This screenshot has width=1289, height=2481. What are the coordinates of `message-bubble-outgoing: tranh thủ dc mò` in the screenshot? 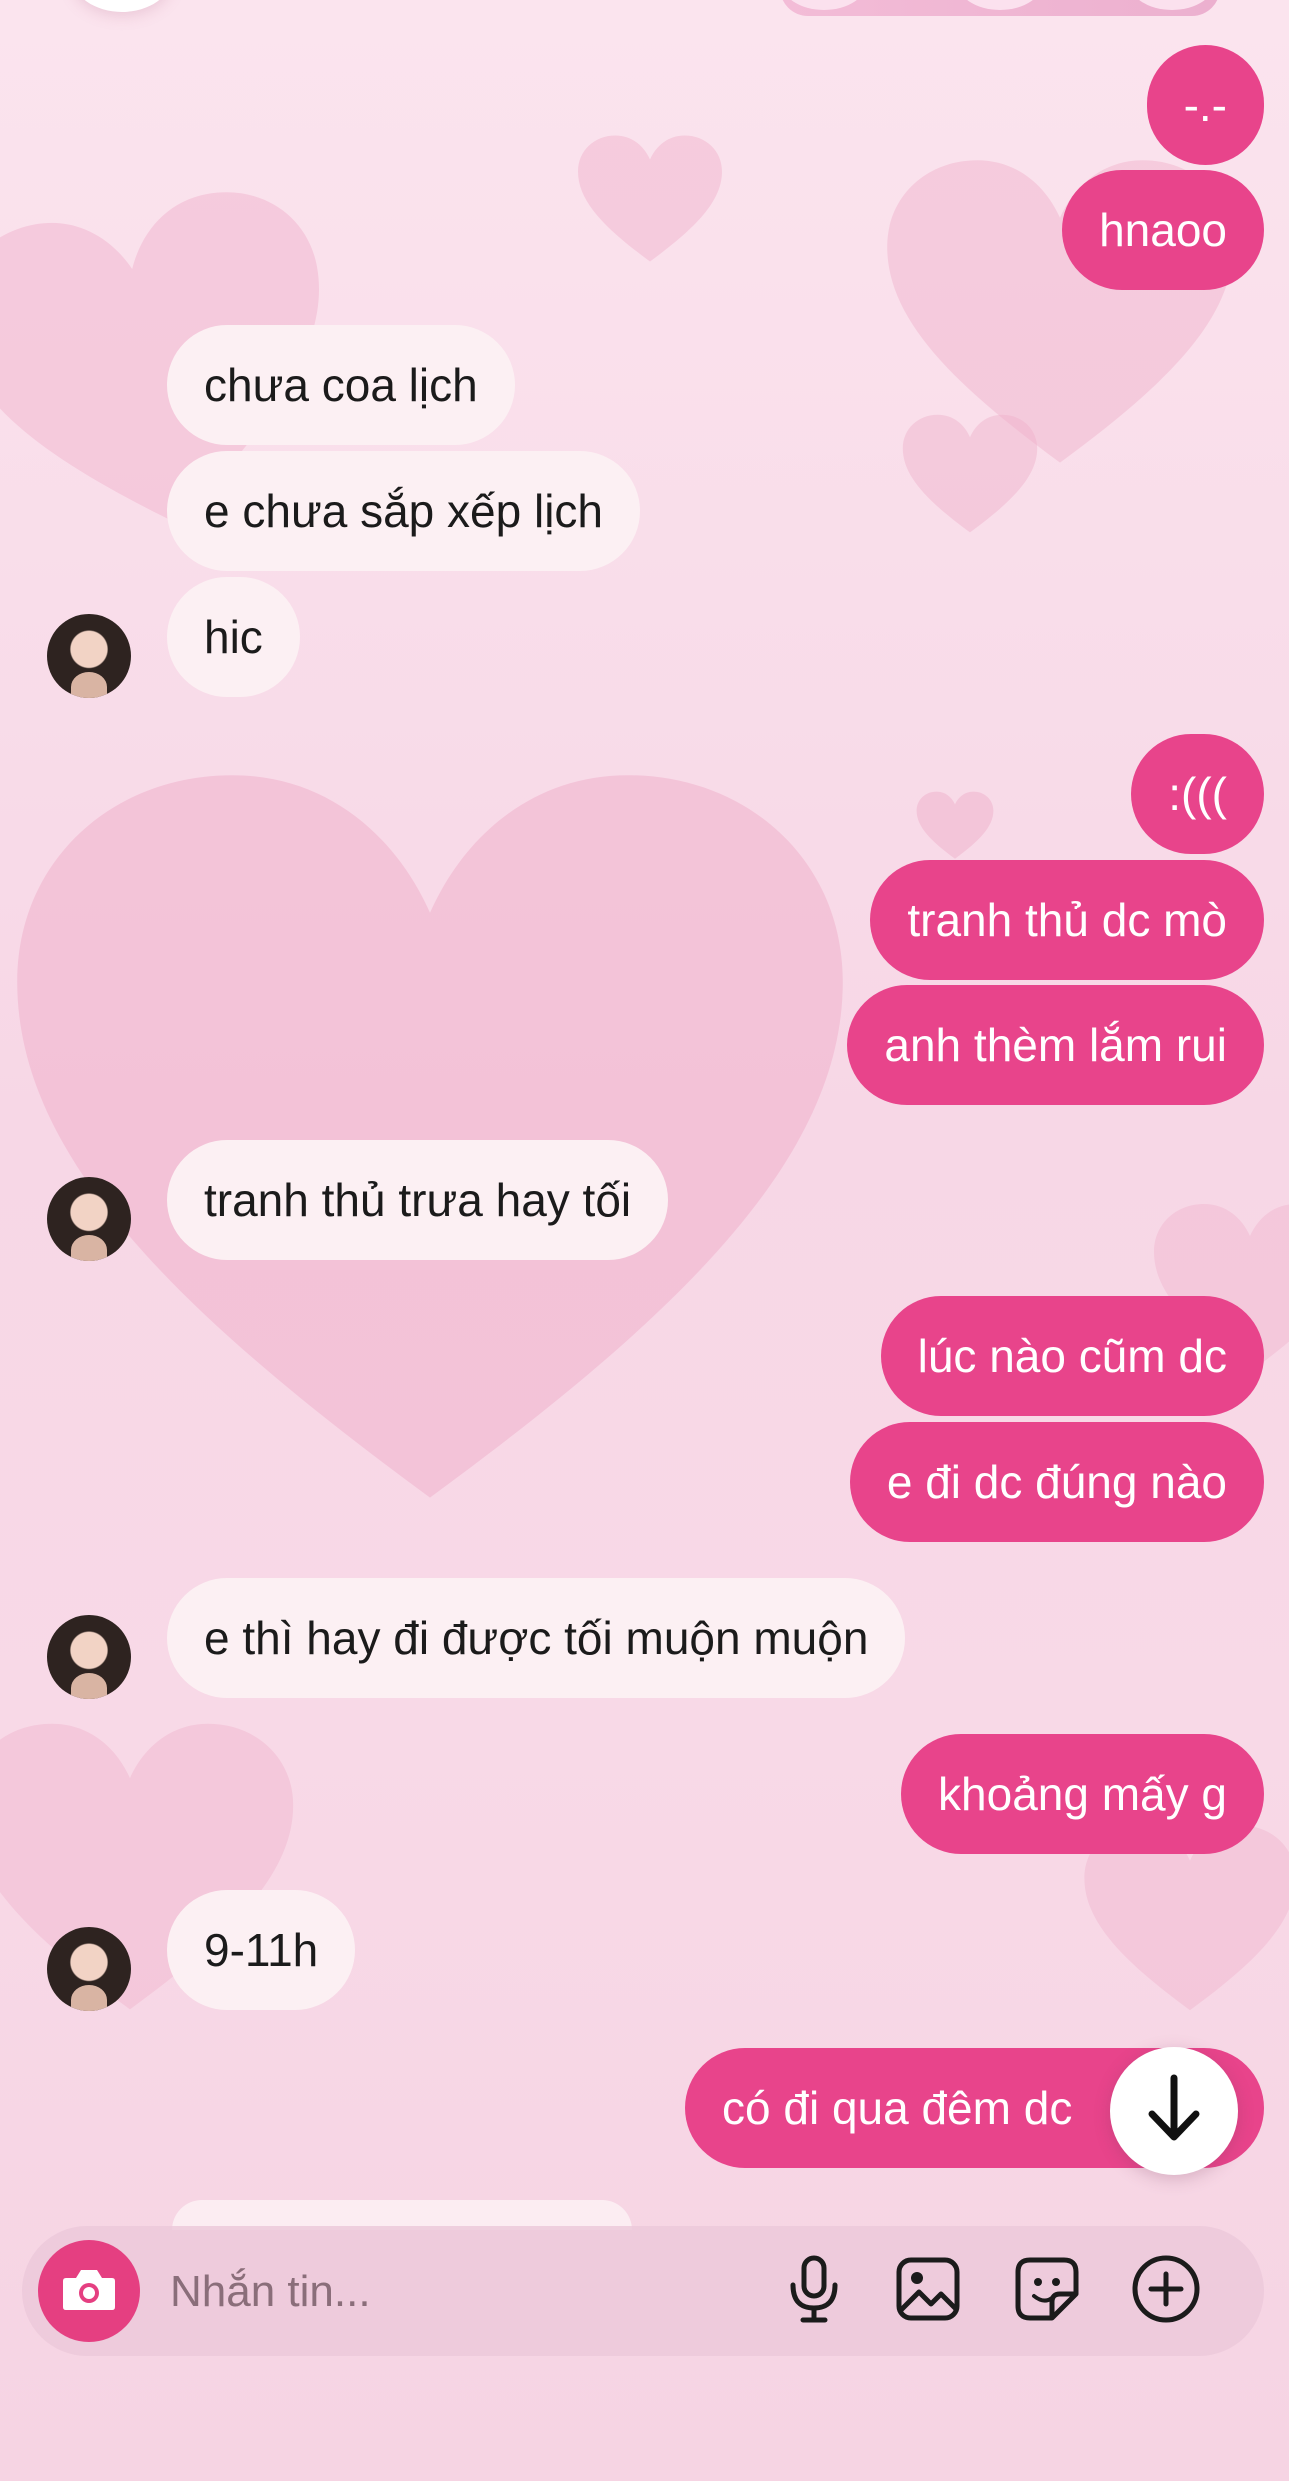 It's located at (1067, 920).